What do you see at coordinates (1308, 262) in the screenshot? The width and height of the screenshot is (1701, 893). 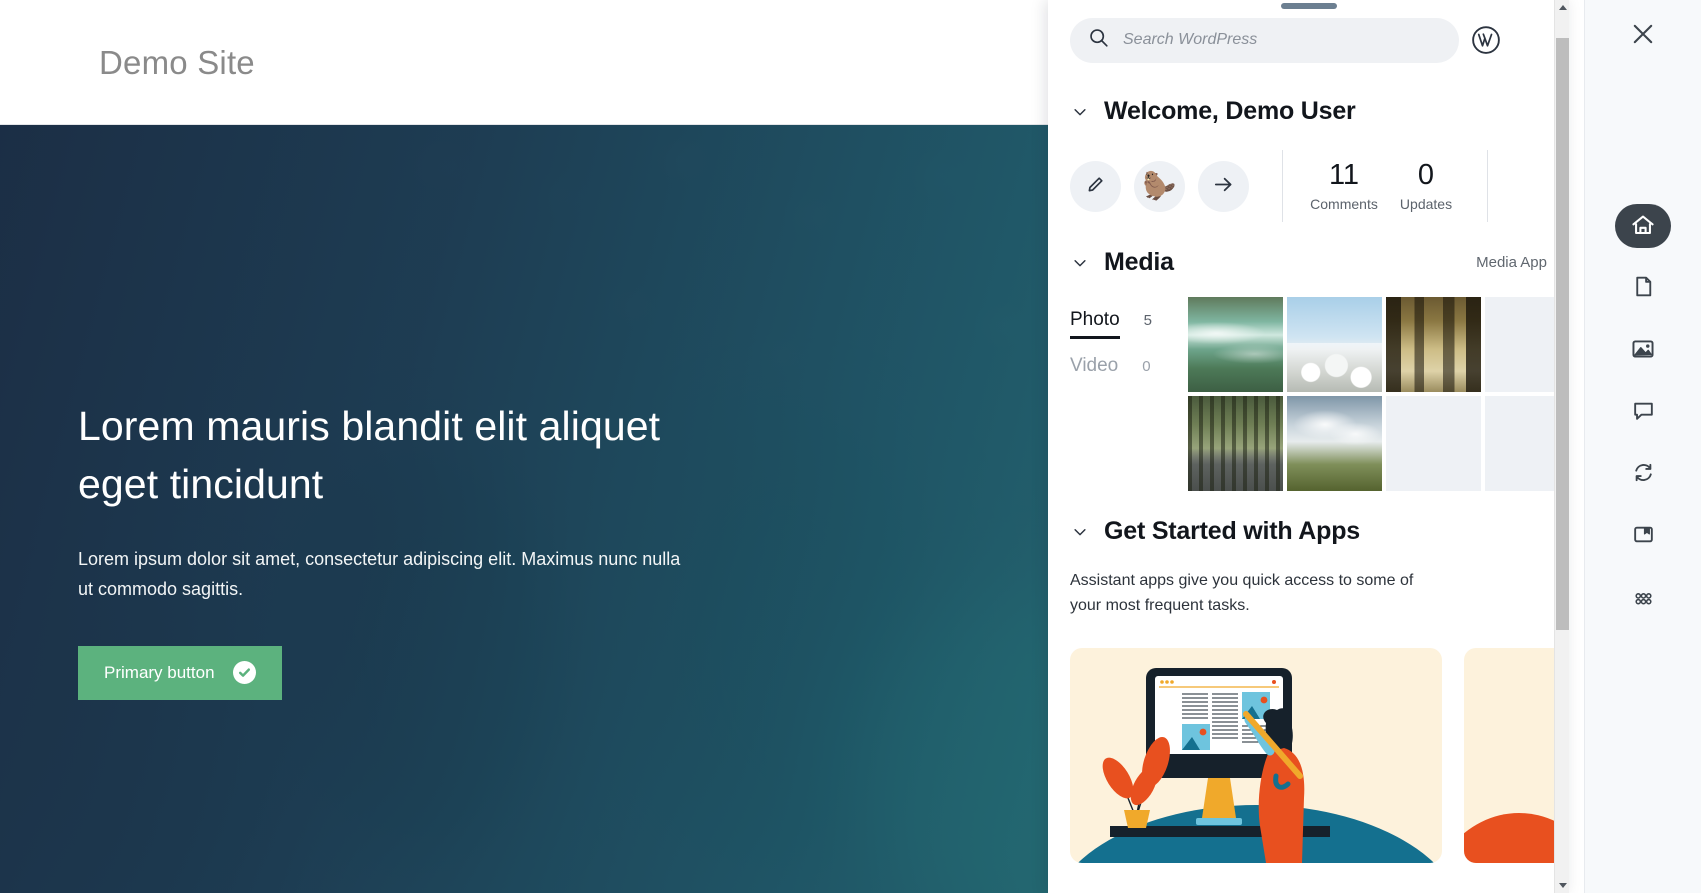 I see `media-section-header: Media Media App` at bounding box center [1308, 262].